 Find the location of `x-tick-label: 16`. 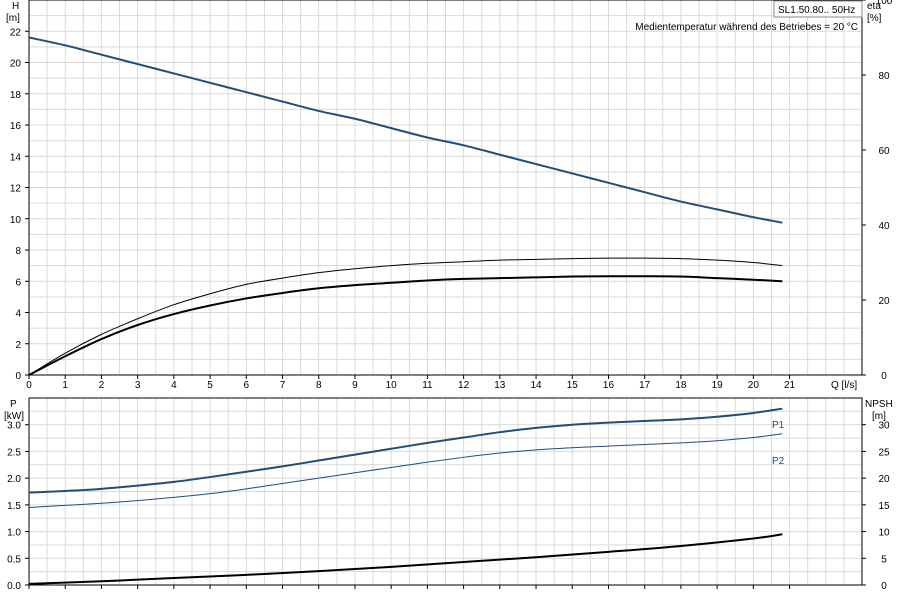

x-tick-label: 16 is located at coordinates (609, 385).